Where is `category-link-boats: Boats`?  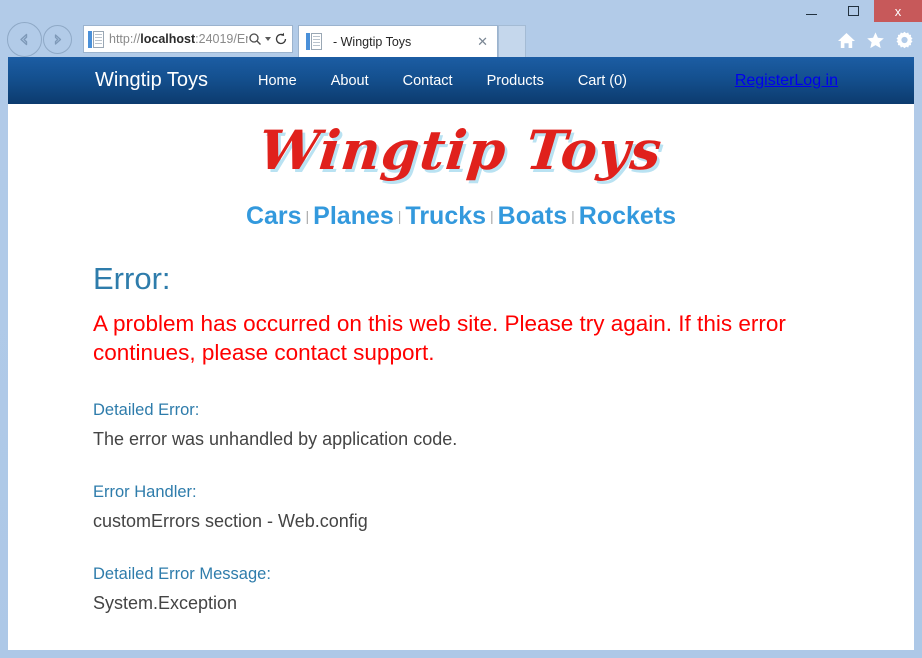 category-link-boats: Boats is located at coordinates (532, 216).